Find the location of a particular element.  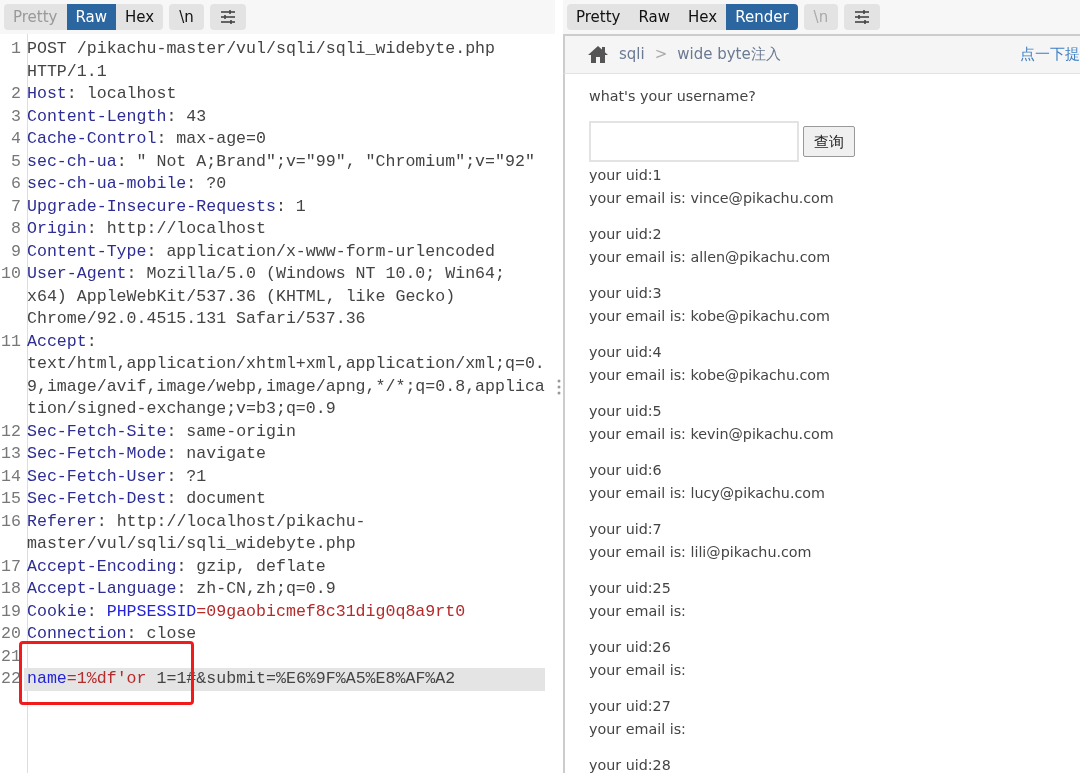

code-line: Sec-Fetch-Dest: document is located at coordinates (146, 499).